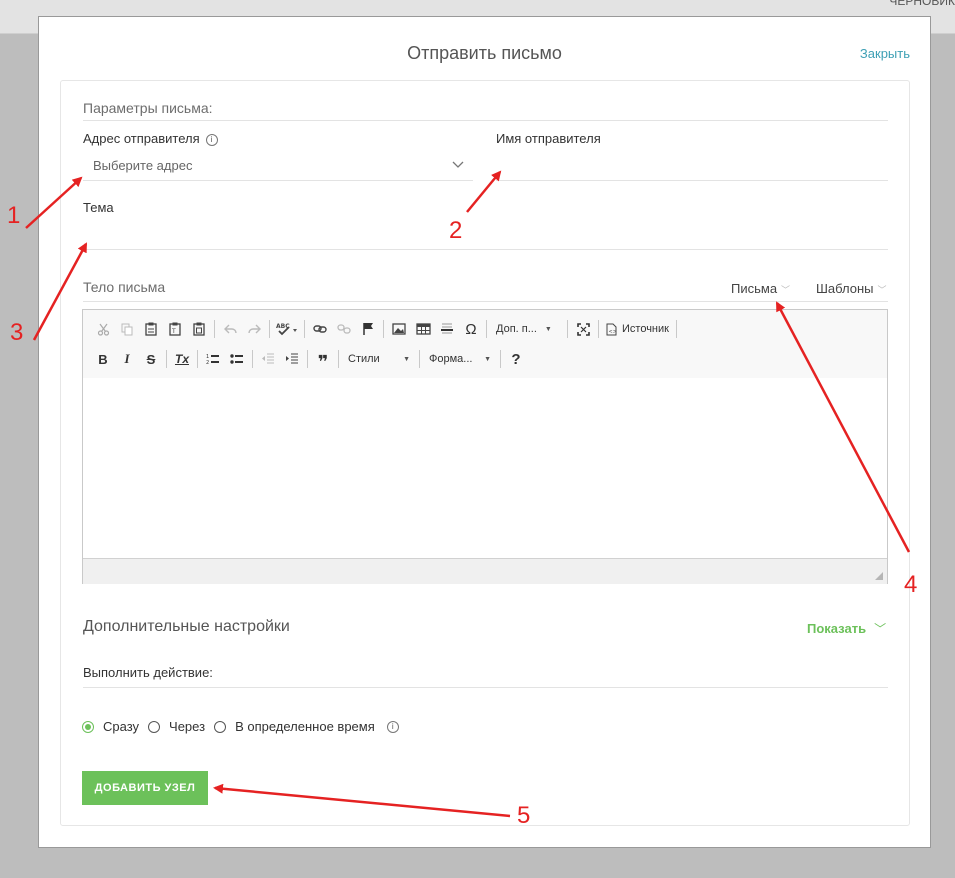 This screenshot has width=955, height=878. I want to click on paste-text-icon: T, so click(175, 329).